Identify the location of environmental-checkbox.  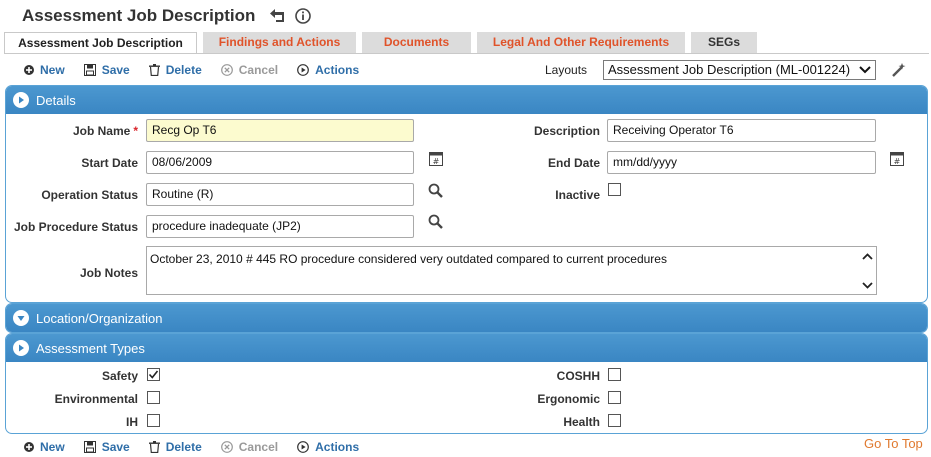
(153, 397).